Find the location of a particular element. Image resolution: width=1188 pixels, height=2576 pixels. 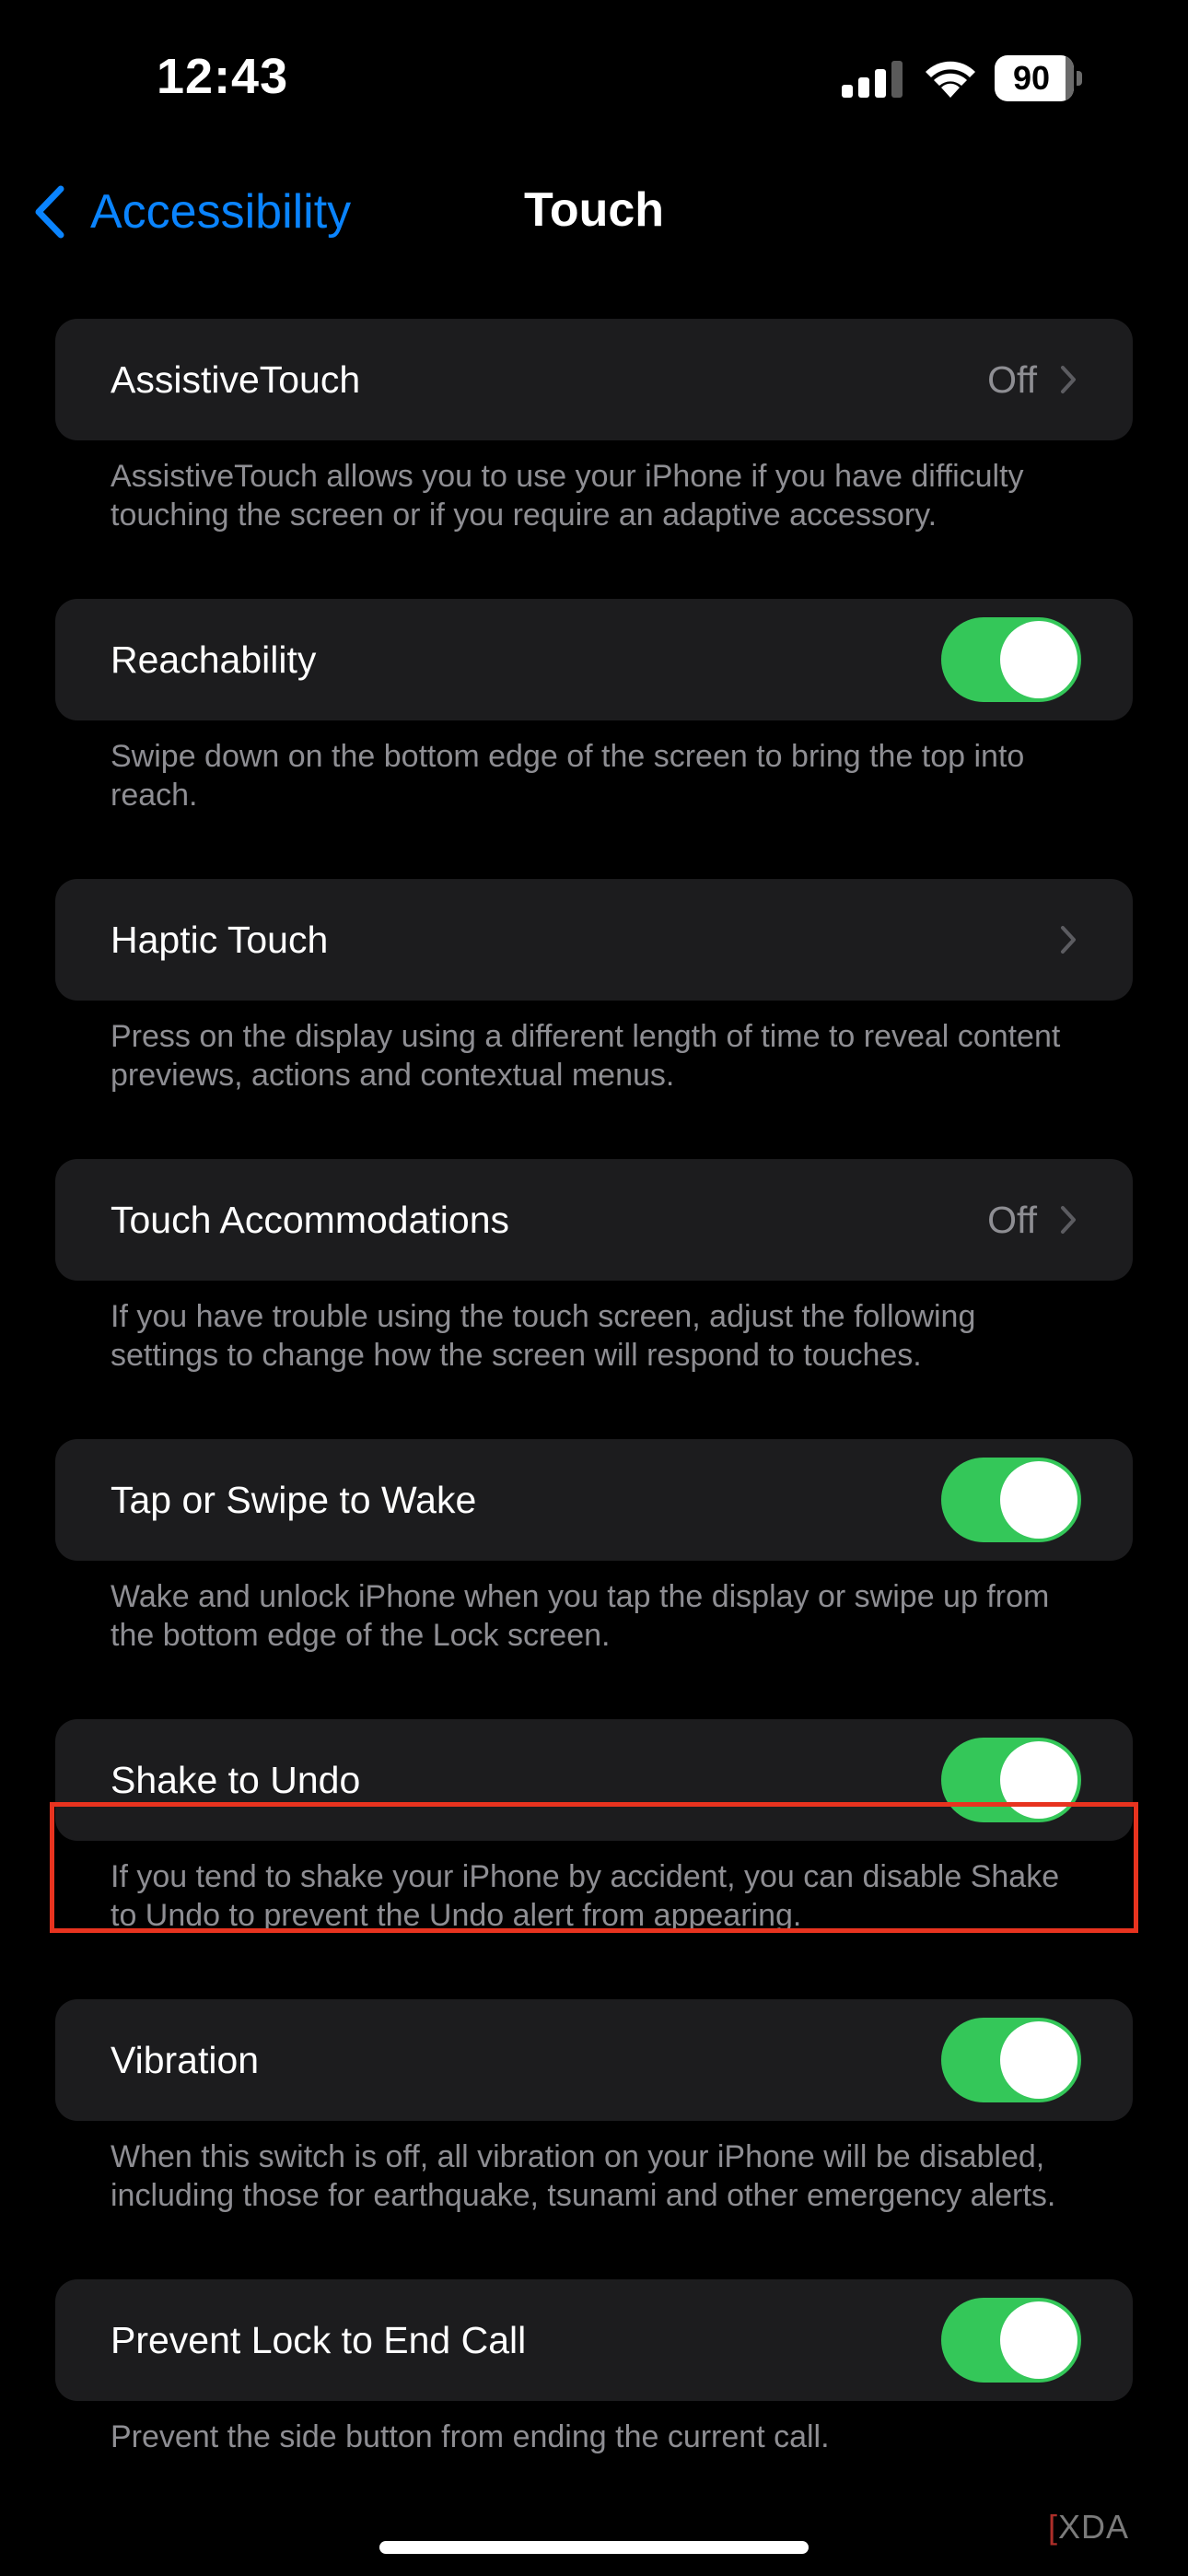

xda-watermark: [XDA is located at coordinates (1089, 2527).